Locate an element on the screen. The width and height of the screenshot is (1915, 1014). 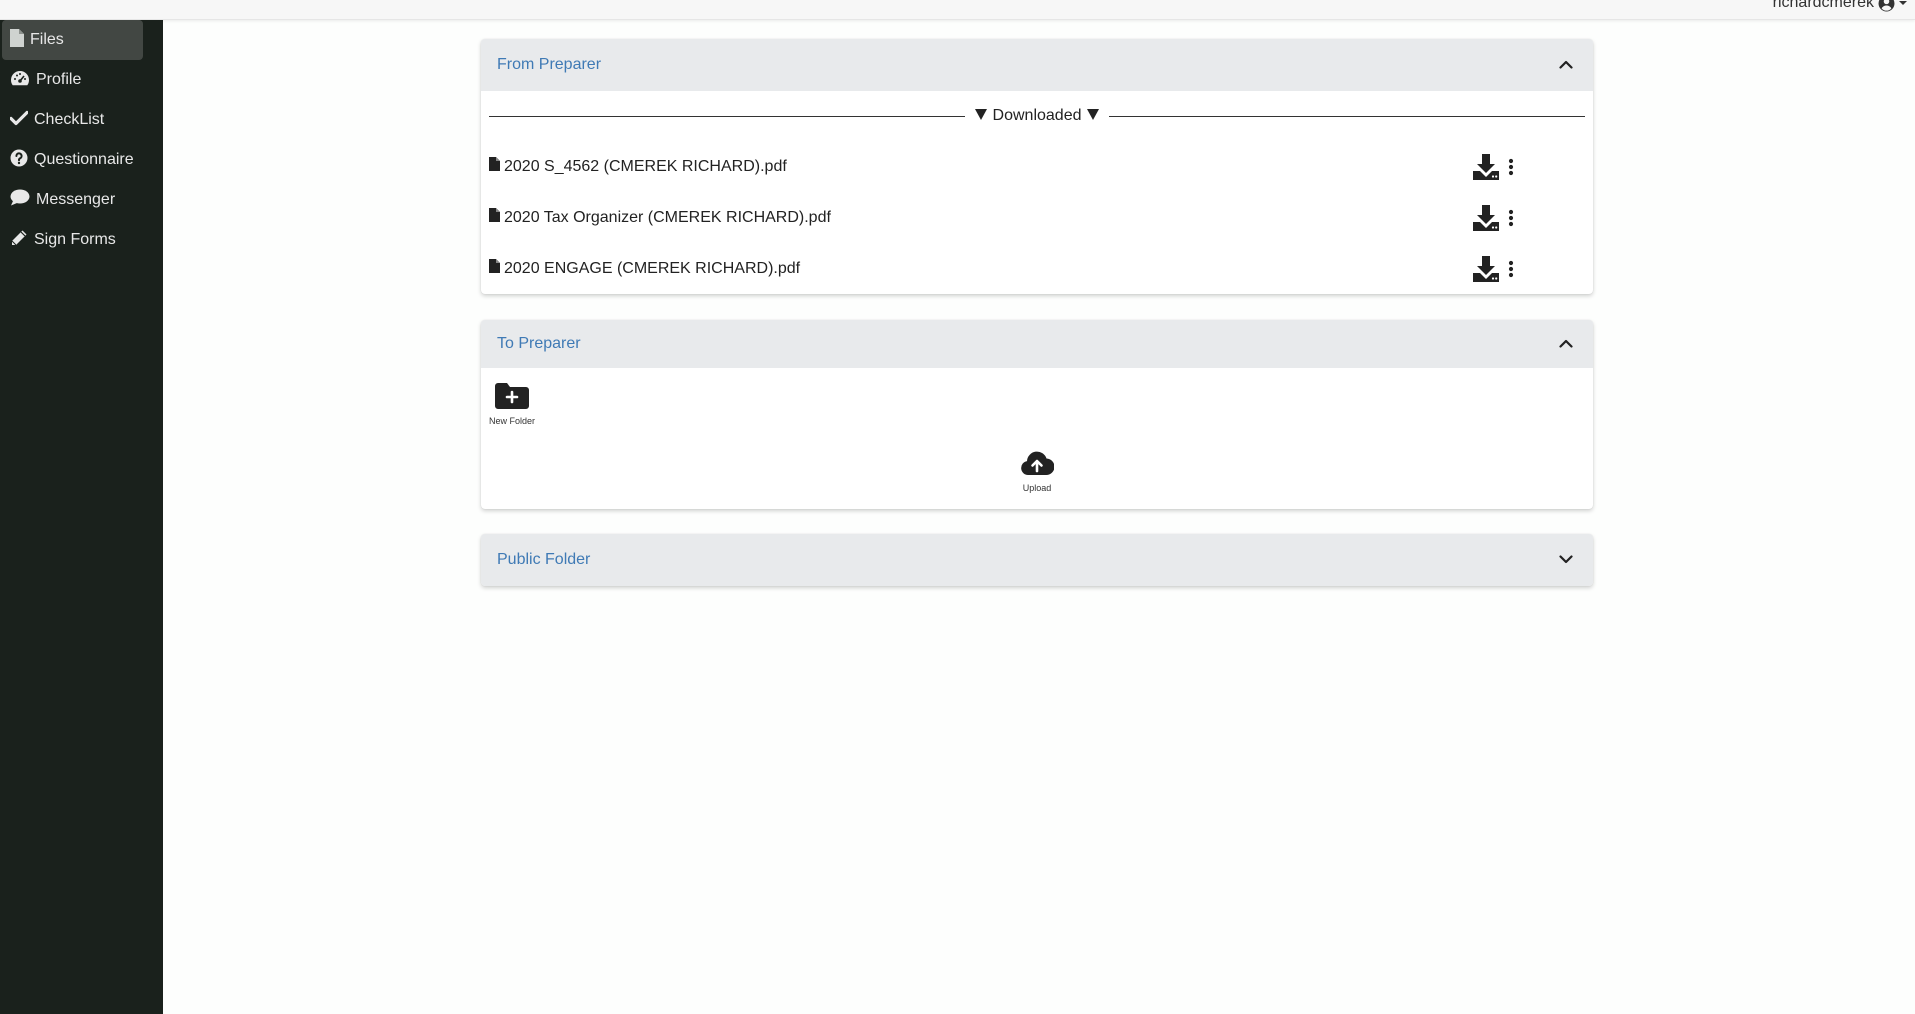
divider-label: Downloaded is located at coordinates (1037, 115).